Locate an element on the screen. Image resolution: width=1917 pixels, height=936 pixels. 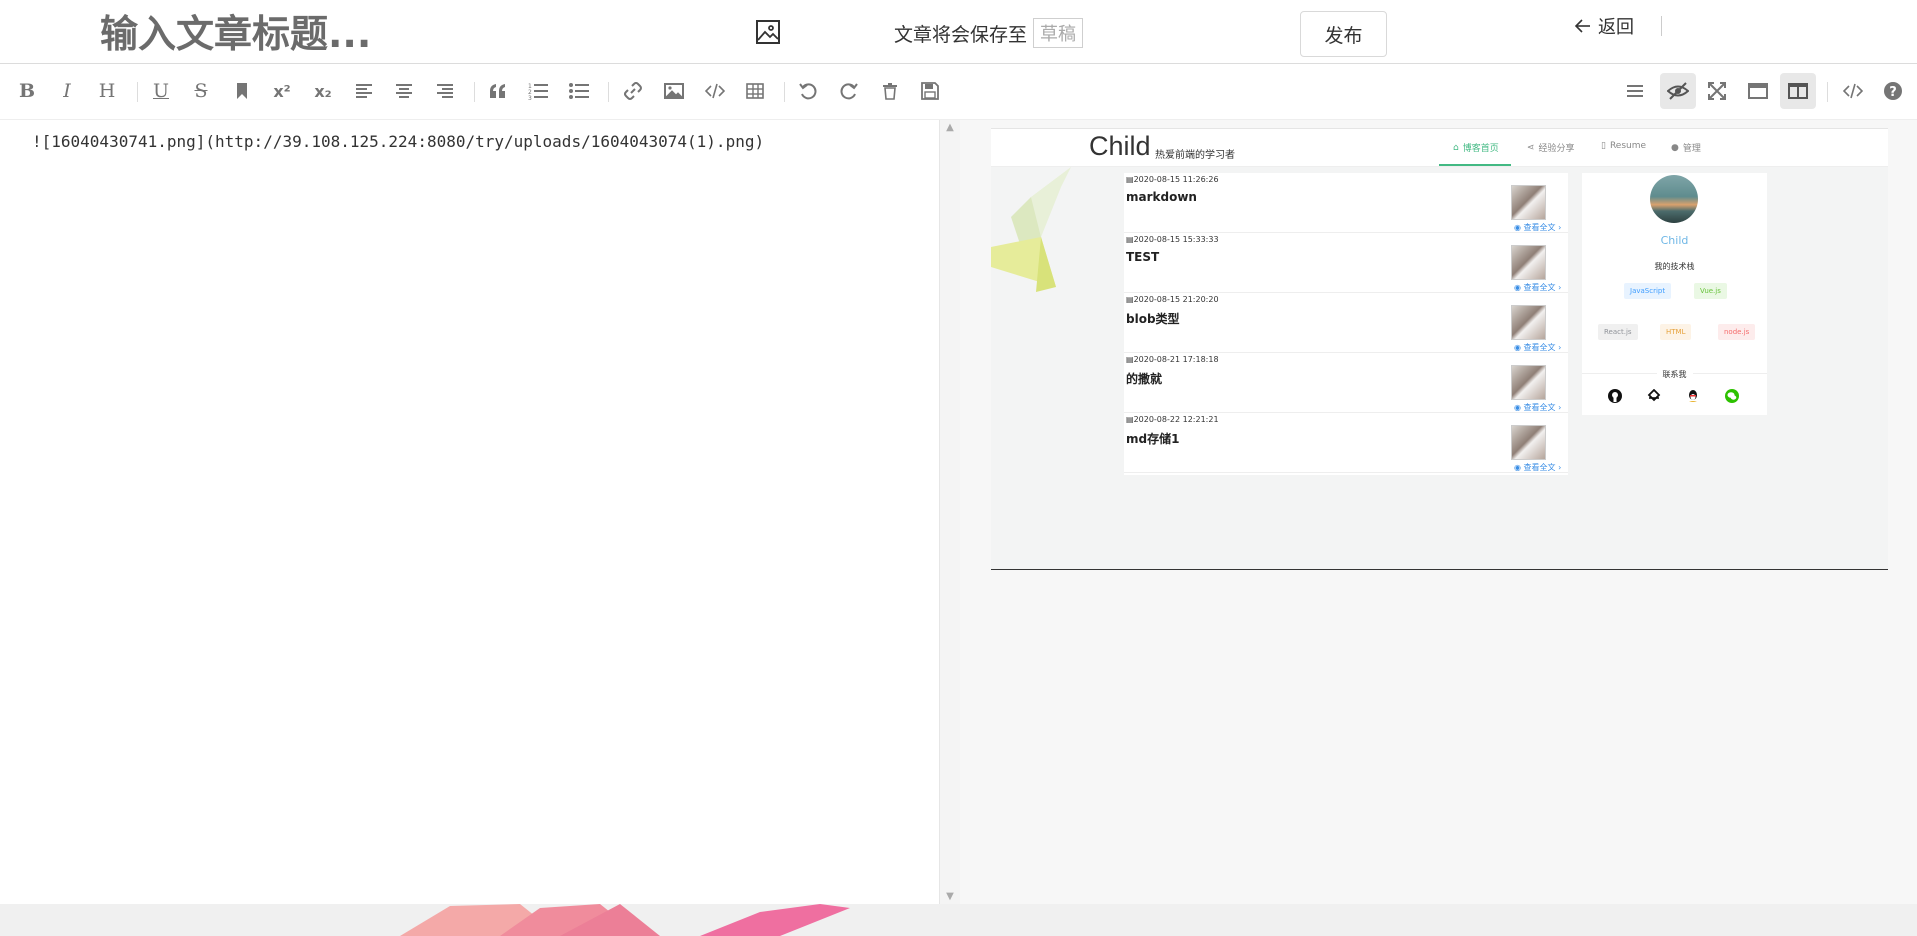
superscript-icon: x² is located at coordinates (282, 91).